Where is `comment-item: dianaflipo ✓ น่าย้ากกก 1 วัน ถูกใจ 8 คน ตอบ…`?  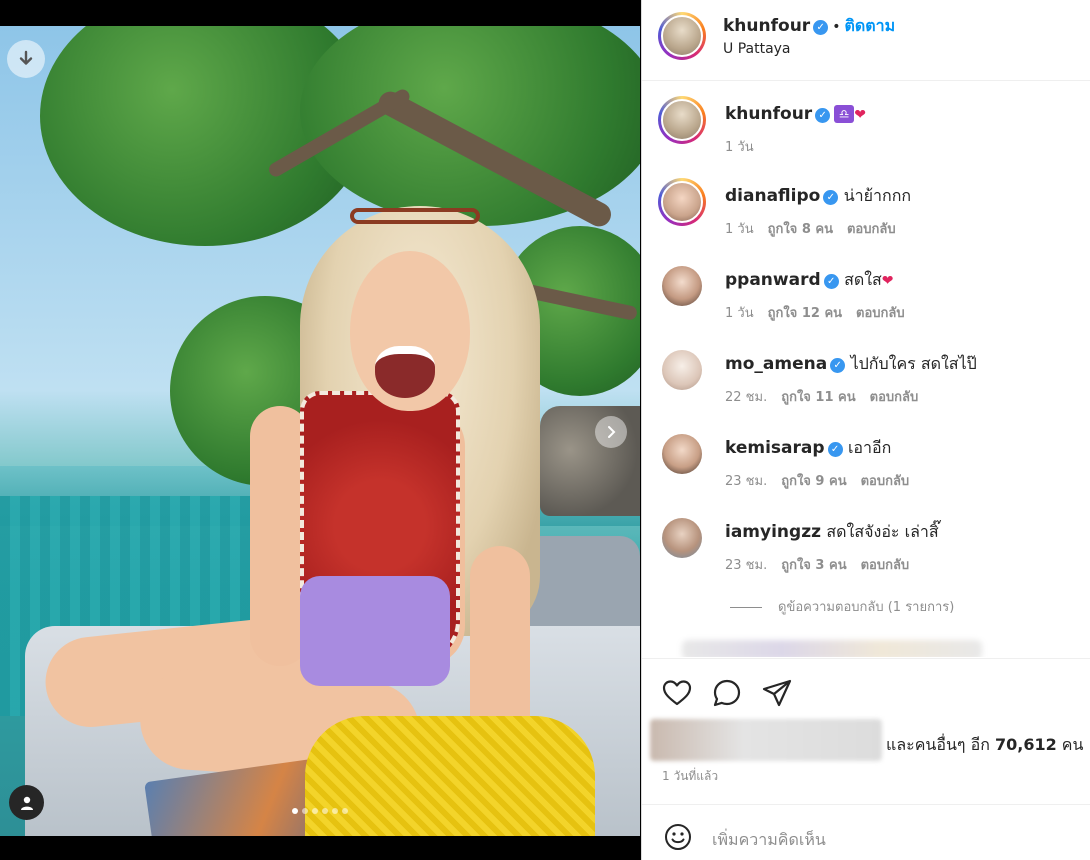
comment-item: dianaflipo ✓ น่าย้ากกก 1 วัน ถูกใจ 8 คน ตอบ… is located at coordinates (866, 208).